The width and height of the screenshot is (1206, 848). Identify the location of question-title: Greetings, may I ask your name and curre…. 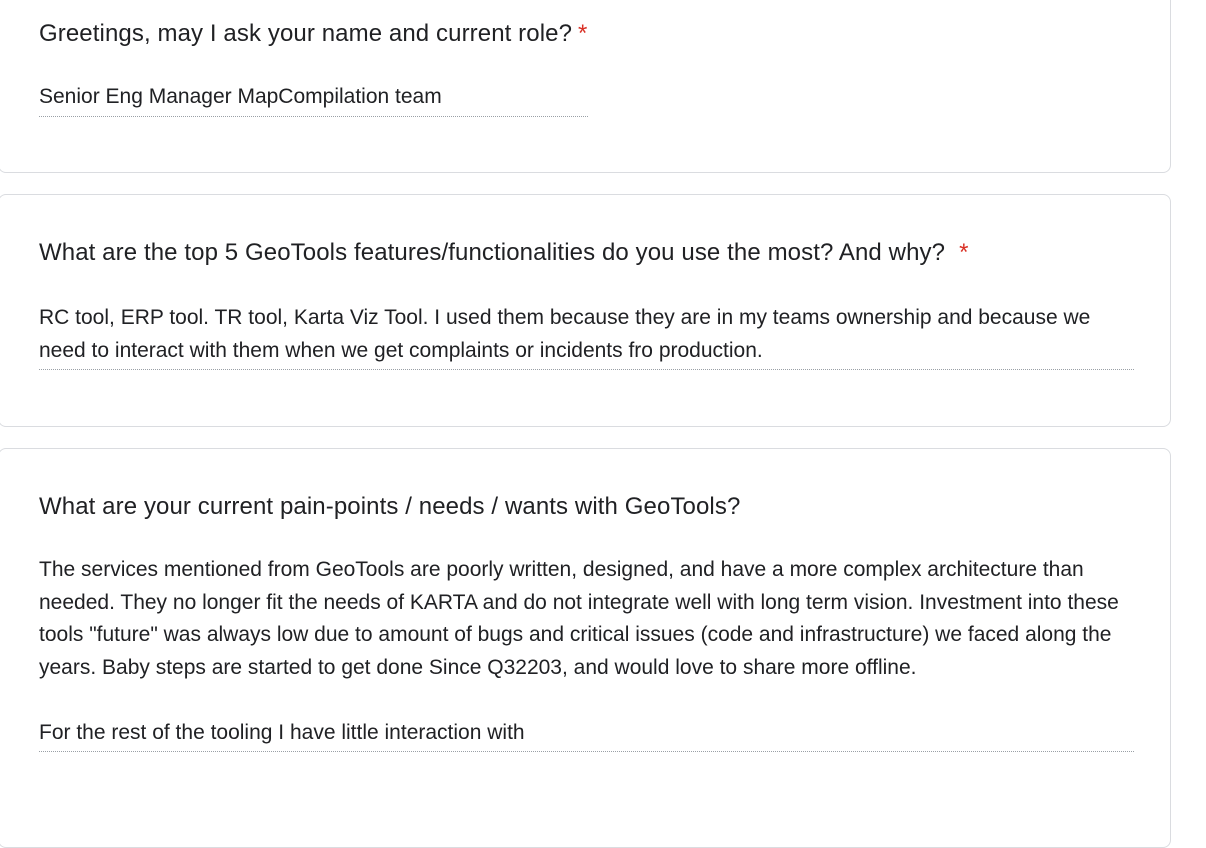
(313, 34).